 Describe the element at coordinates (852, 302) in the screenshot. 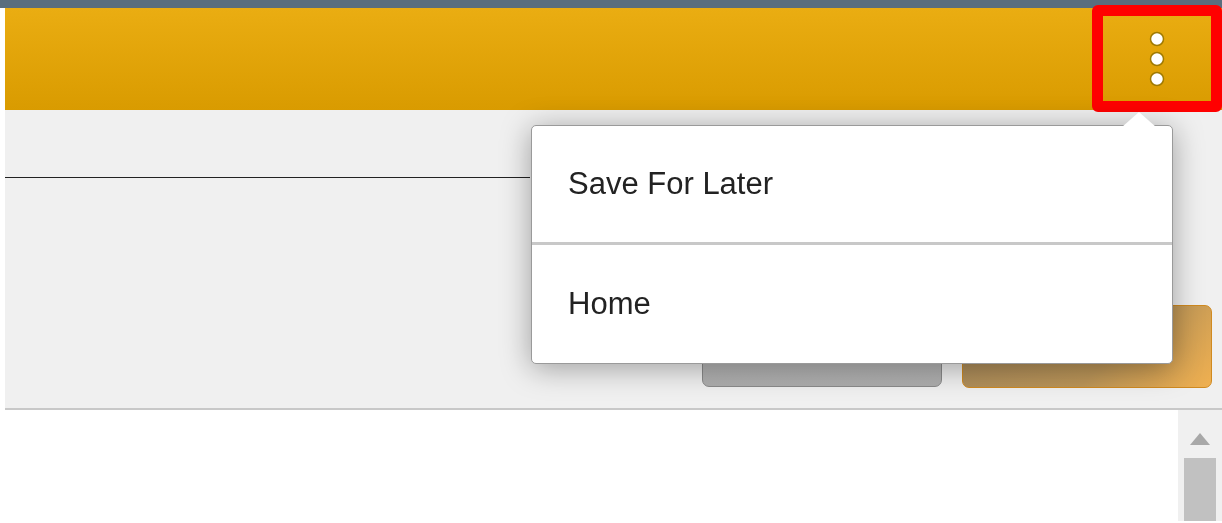

I see `menu-item: Home` at that location.